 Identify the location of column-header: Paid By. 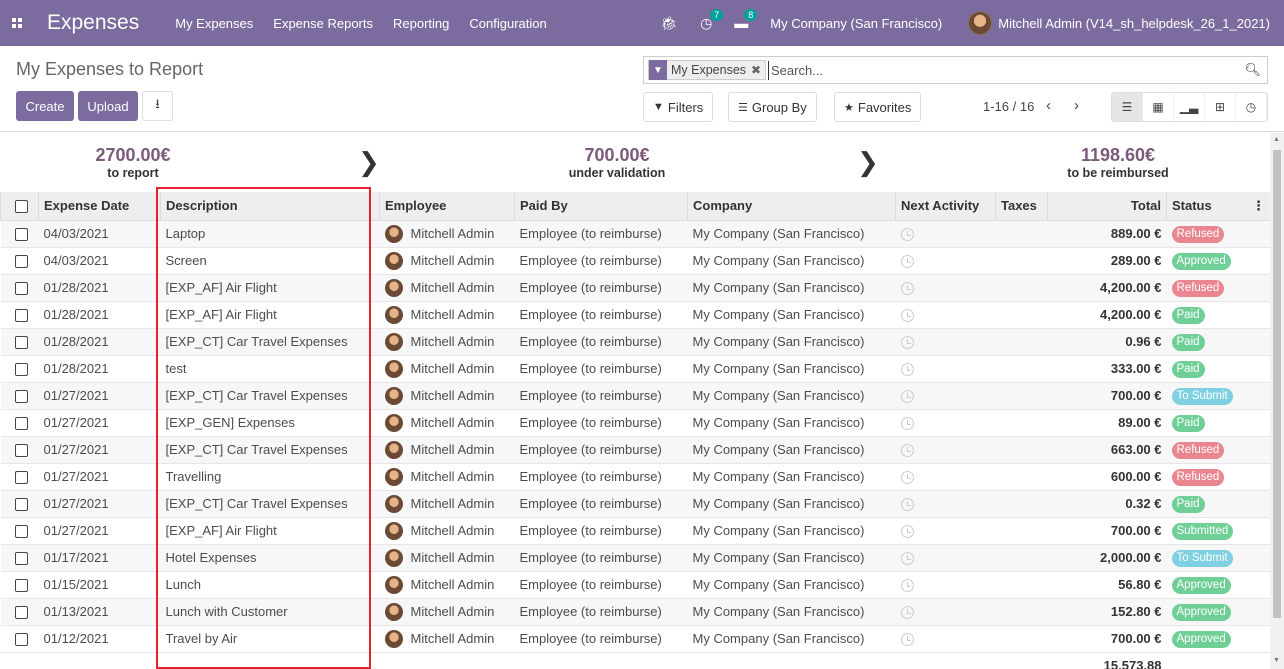
(601, 206).